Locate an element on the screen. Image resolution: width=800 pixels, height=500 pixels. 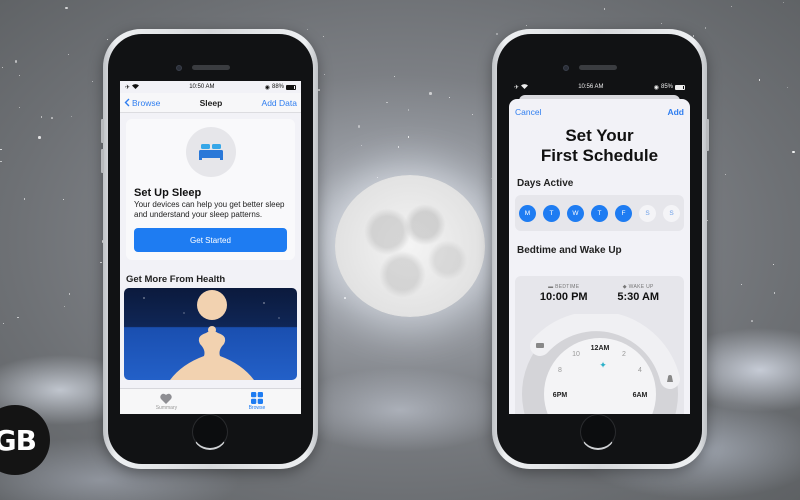
dial-label-10: 10 is located at coordinates (576, 354).